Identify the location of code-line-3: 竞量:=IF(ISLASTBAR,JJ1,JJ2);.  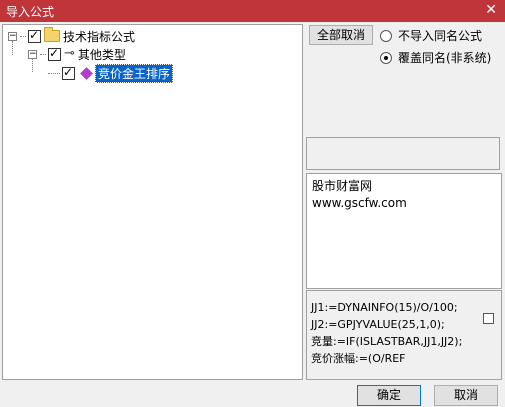
(387, 341).